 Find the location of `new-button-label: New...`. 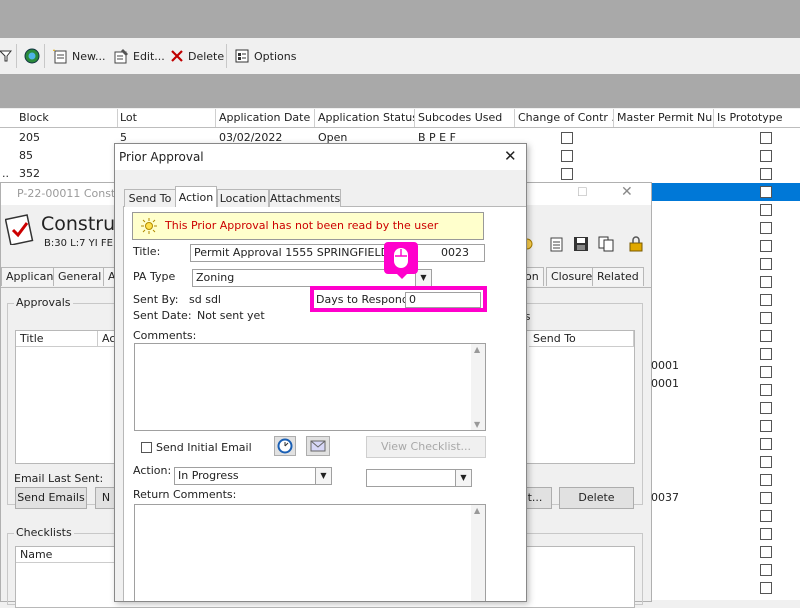

new-button-label: New... is located at coordinates (89, 56).